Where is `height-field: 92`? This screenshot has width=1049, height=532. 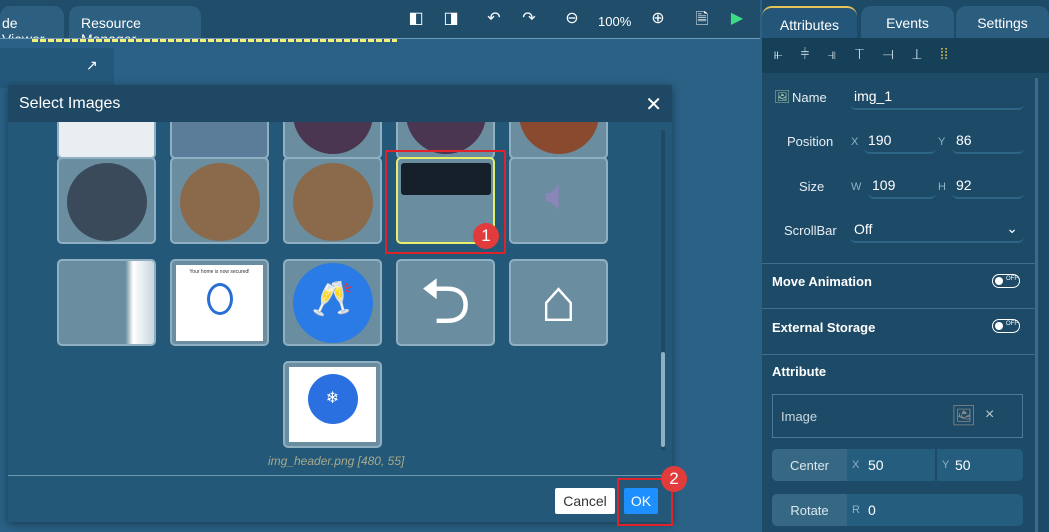 height-field: 92 is located at coordinates (988, 186).